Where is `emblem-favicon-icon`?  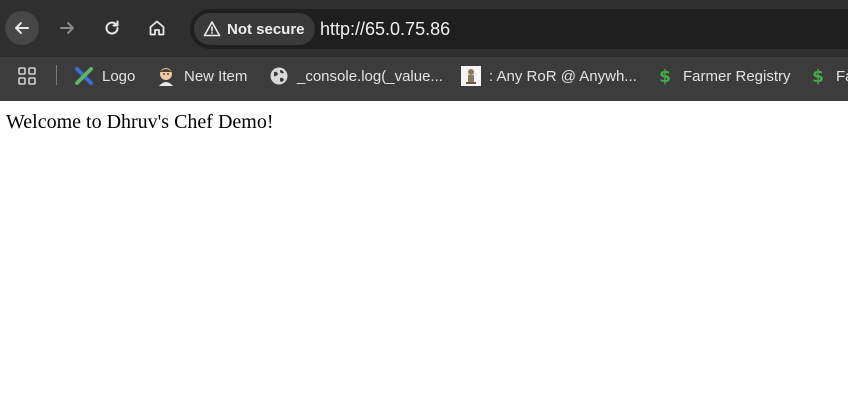
emblem-favicon-icon is located at coordinates (471, 76).